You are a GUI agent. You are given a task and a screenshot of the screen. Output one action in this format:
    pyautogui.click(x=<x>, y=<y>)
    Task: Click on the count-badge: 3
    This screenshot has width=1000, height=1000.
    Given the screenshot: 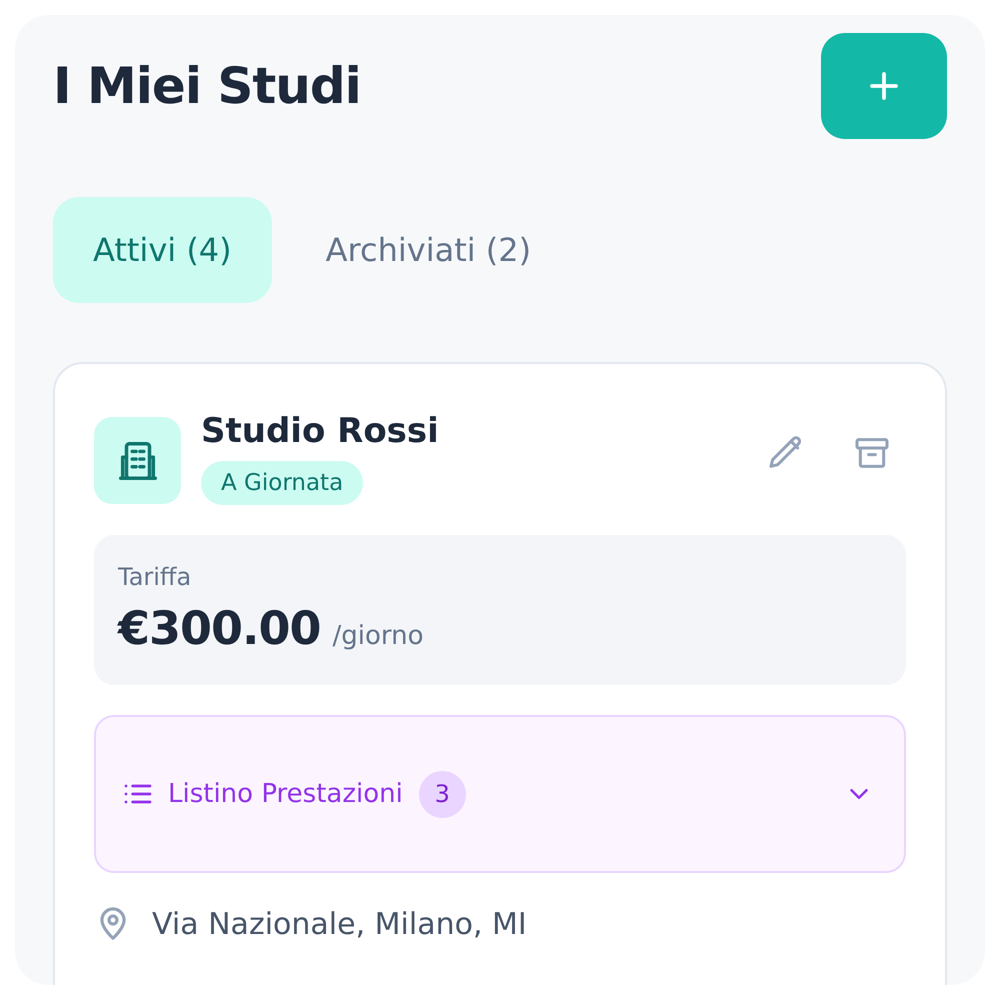 What is the action you would take?
    pyautogui.click(x=442, y=794)
    